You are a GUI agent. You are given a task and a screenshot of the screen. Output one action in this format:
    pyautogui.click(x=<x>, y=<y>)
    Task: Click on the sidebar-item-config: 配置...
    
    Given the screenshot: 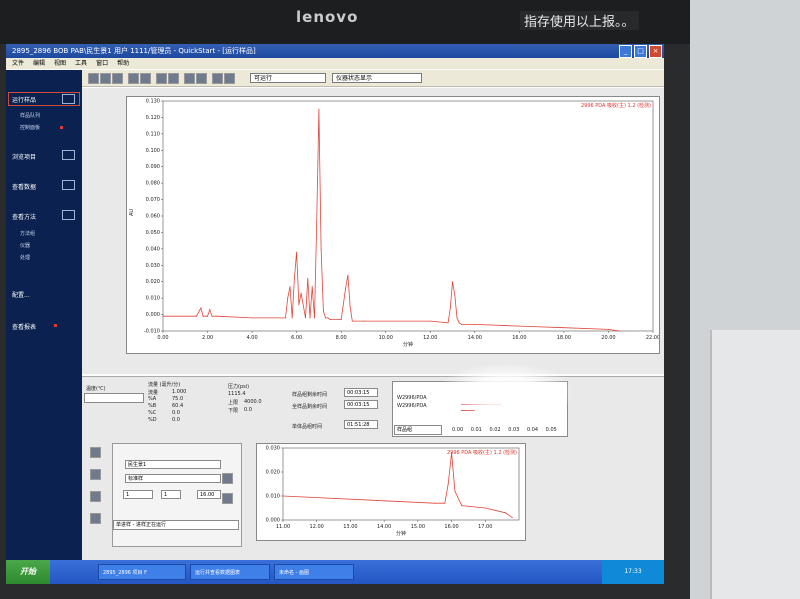 What is the action you would take?
    pyautogui.click(x=21, y=294)
    